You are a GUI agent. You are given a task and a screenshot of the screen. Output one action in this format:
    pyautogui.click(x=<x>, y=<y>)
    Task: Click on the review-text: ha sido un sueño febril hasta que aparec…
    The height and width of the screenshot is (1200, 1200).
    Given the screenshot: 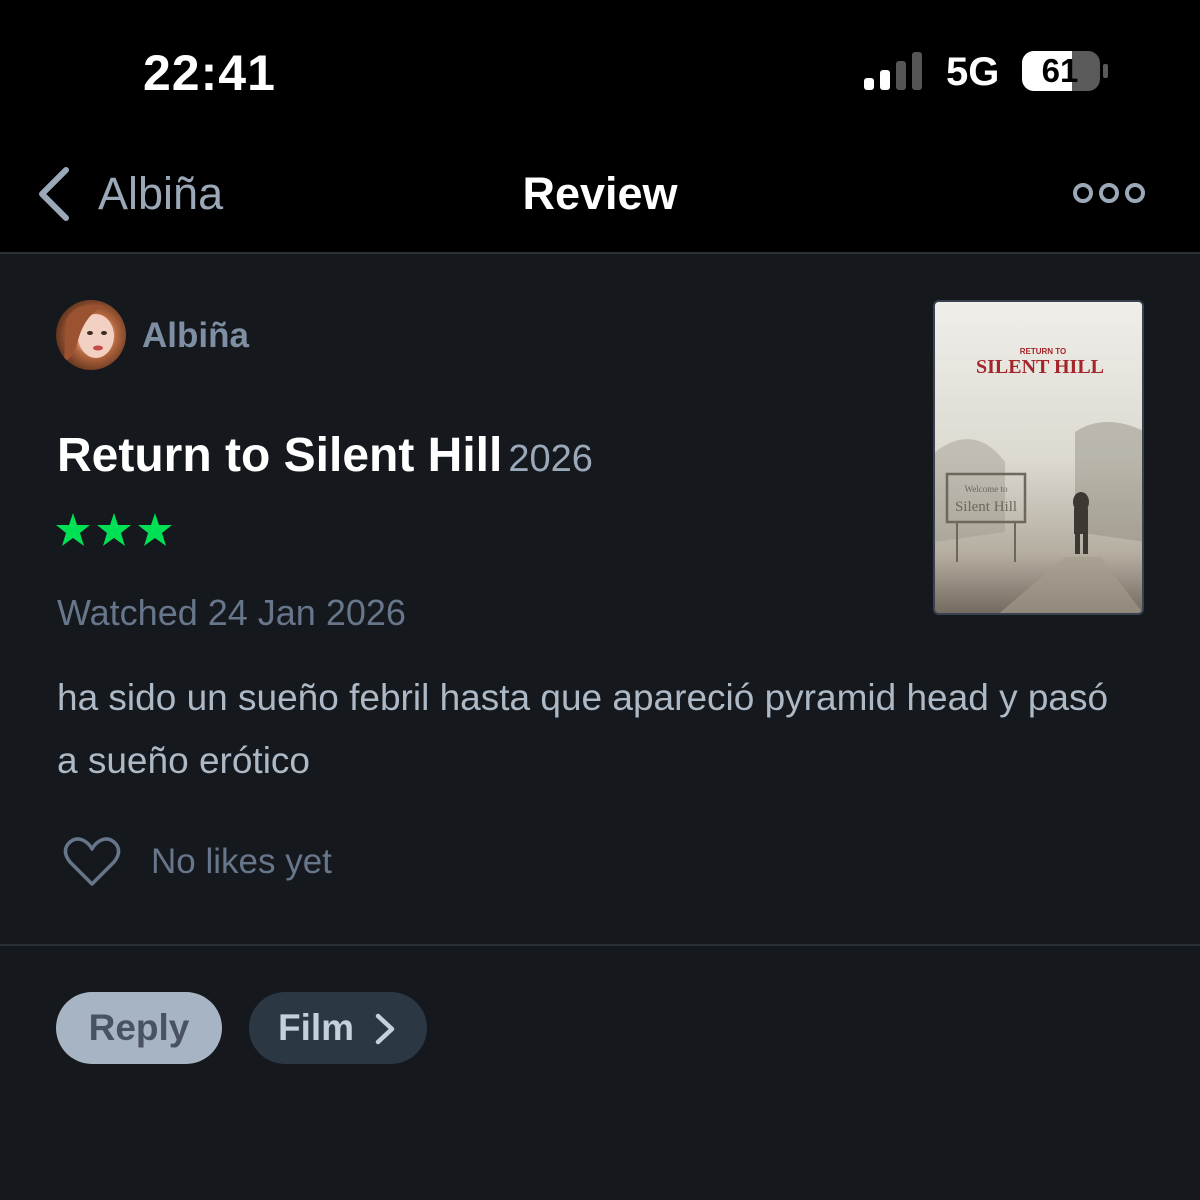 What is the action you would take?
    pyautogui.click(x=583, y=729)
    